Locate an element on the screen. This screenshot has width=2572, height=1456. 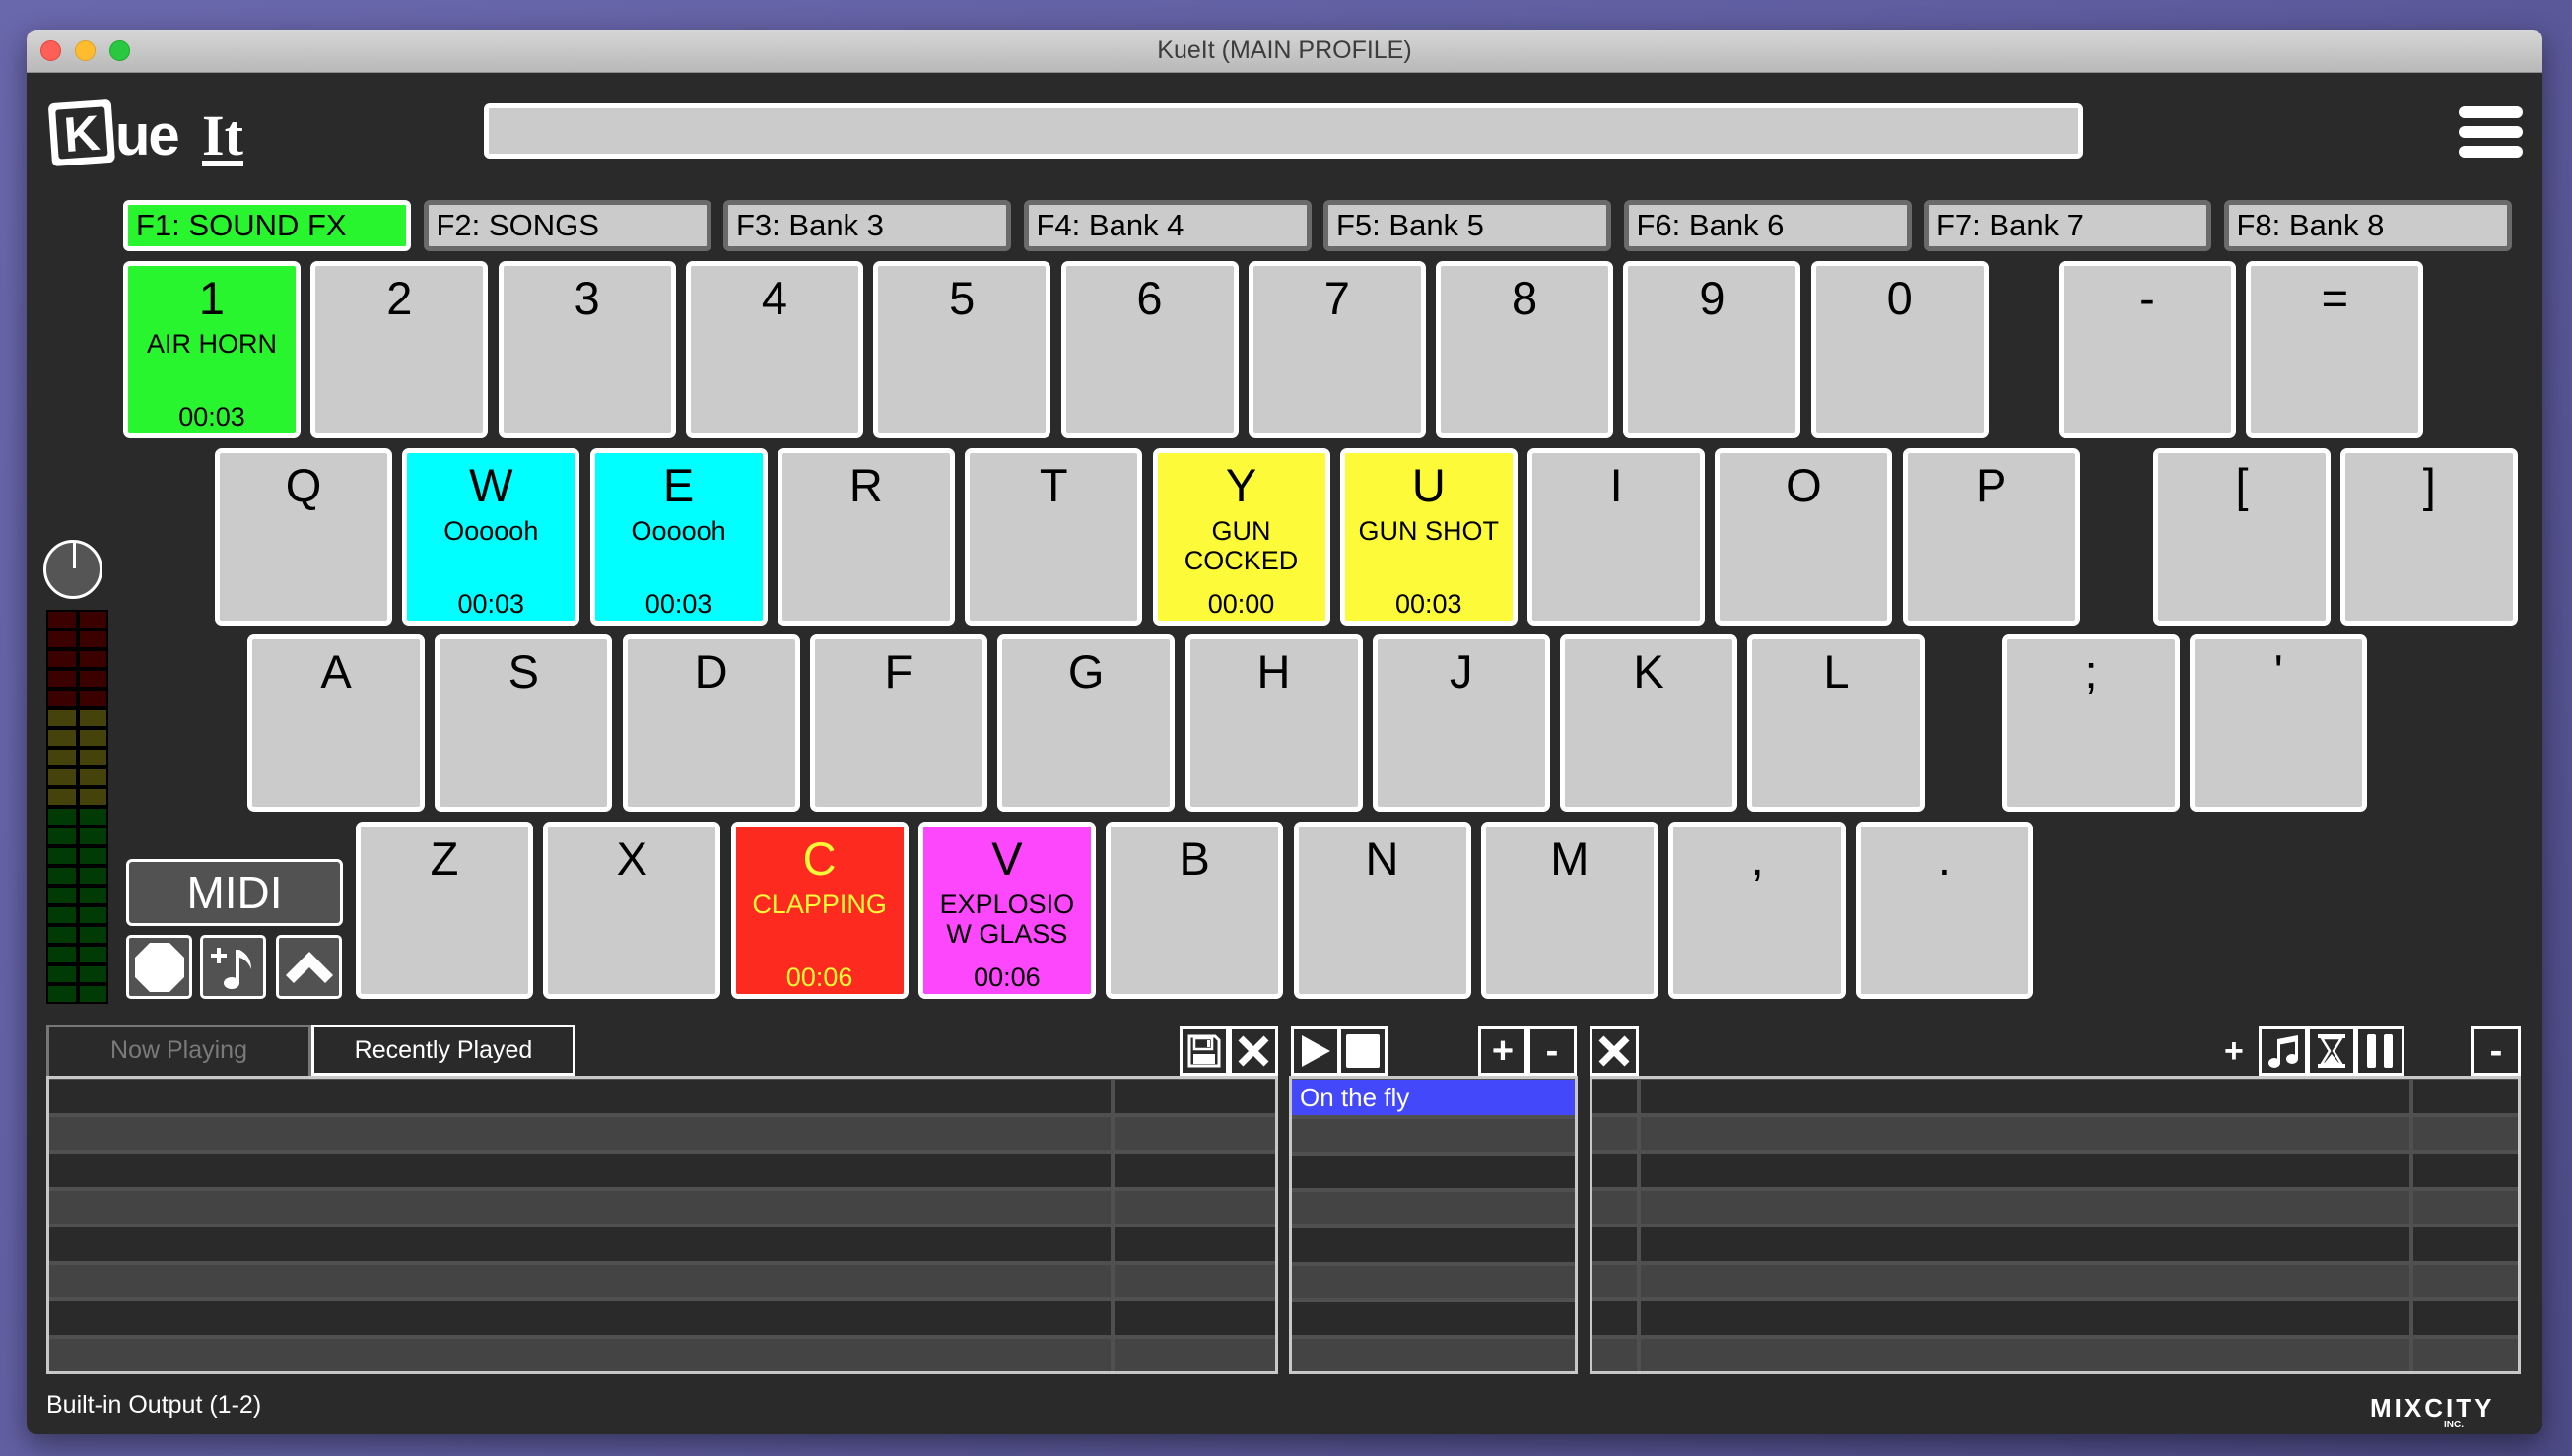
bank-tab-5: F5: Bank 5 is located at coordinates (1467, 225).